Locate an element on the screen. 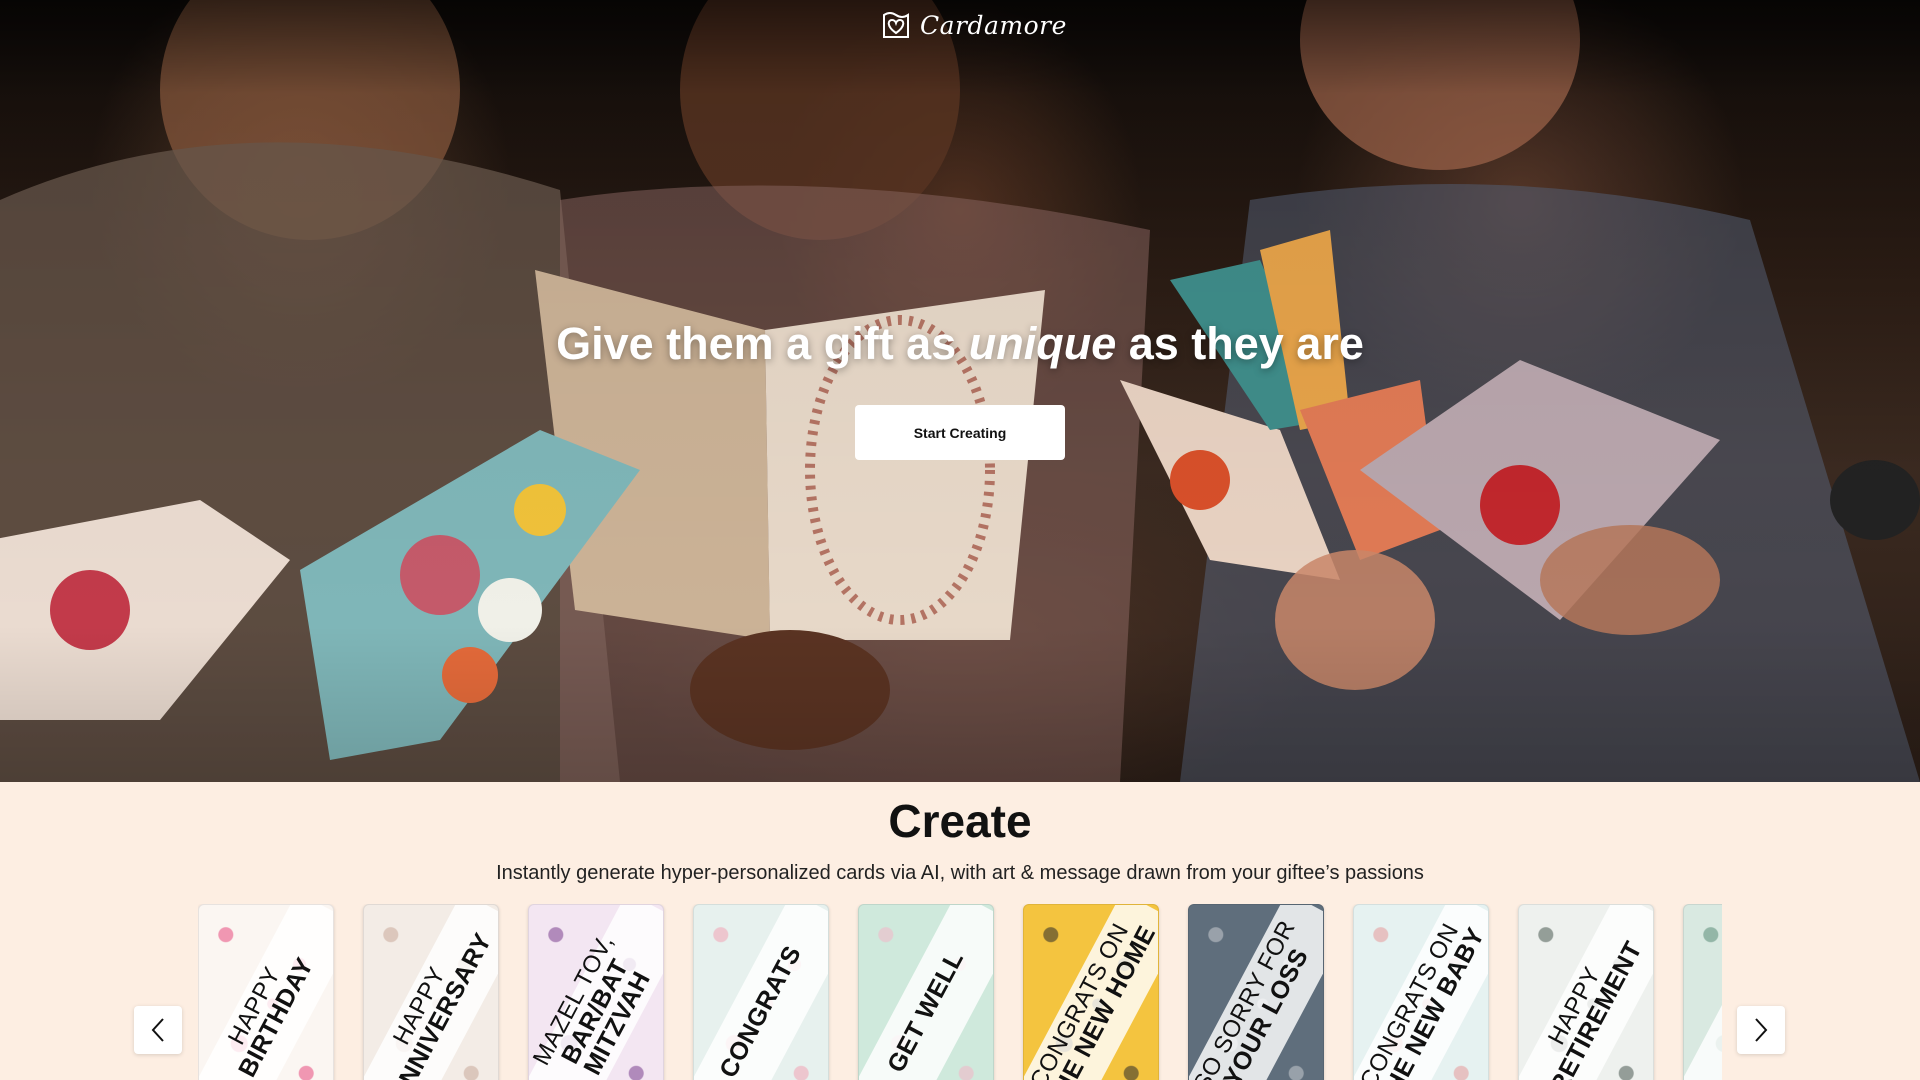  carousel-prev-button is located at coordinates (158, 1030).